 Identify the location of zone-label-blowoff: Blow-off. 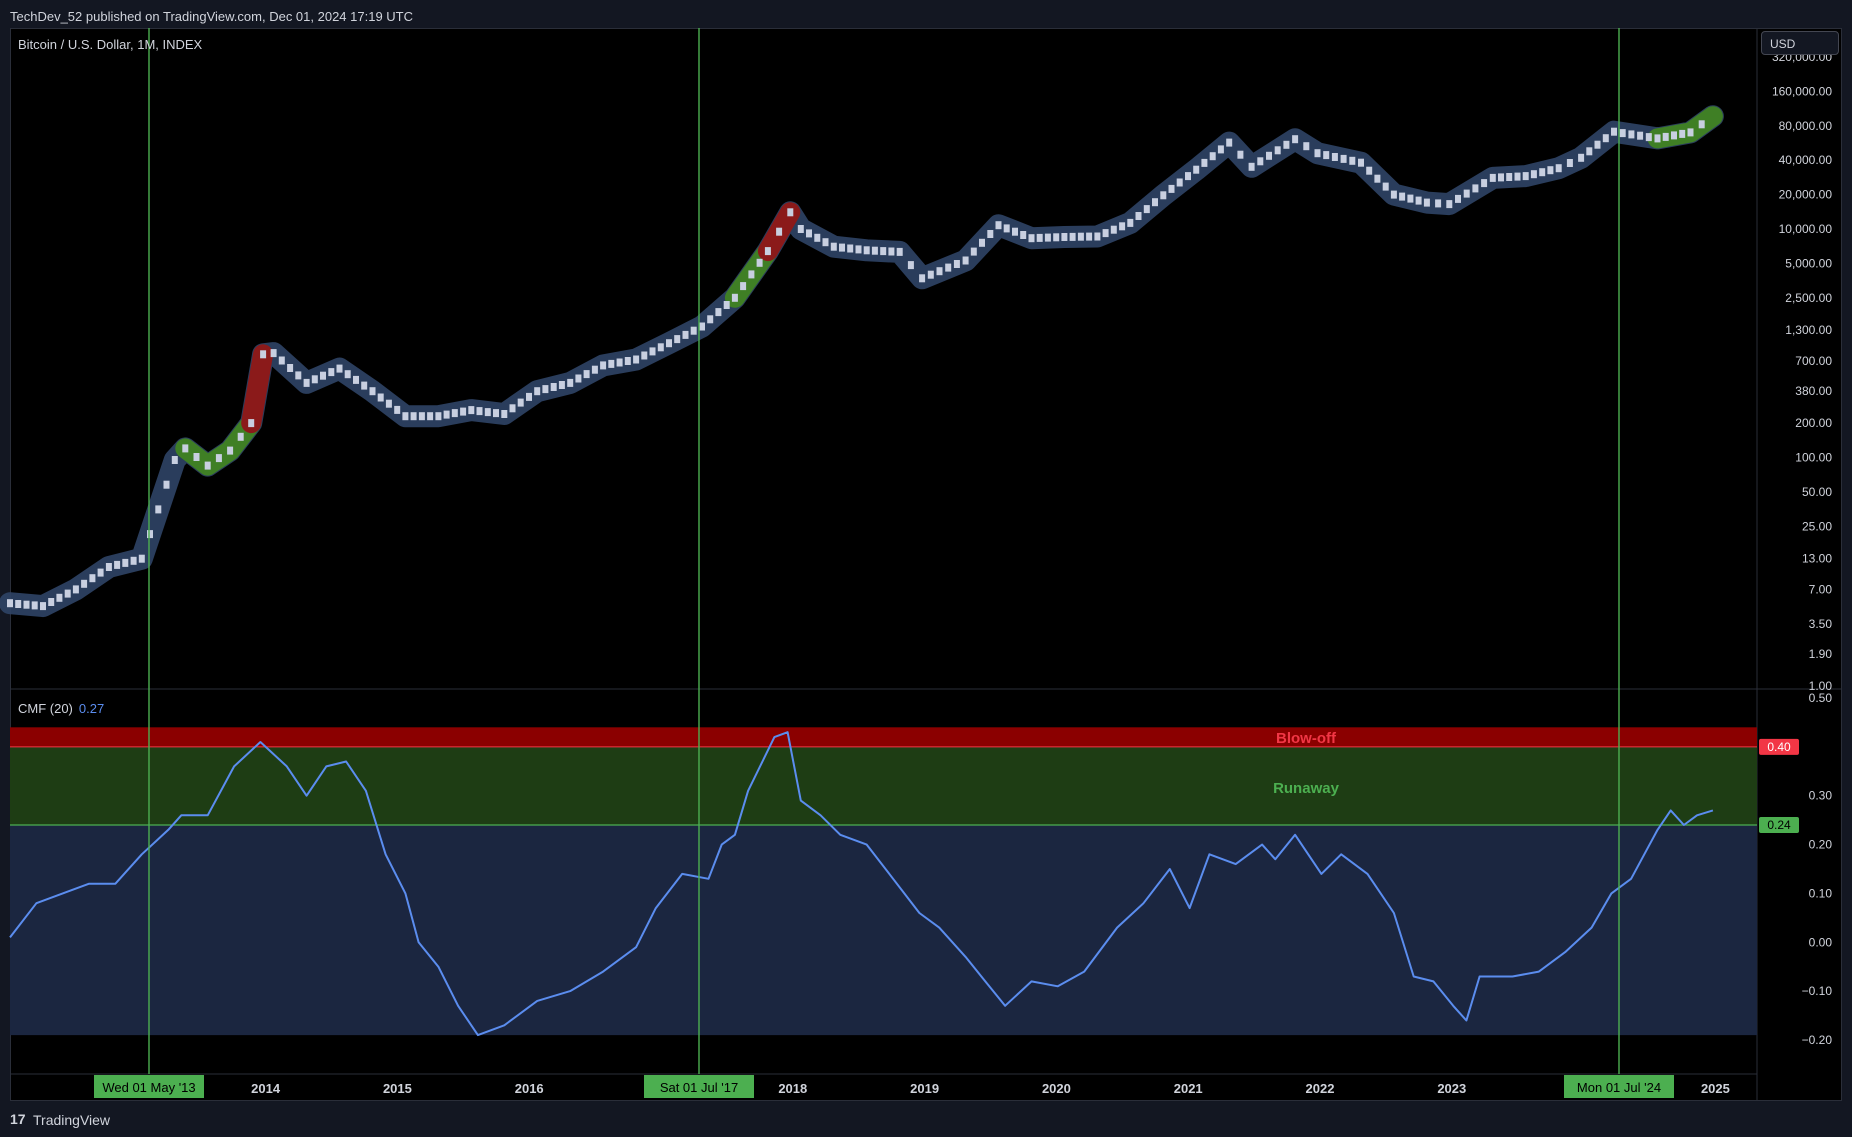
(1306, 738).